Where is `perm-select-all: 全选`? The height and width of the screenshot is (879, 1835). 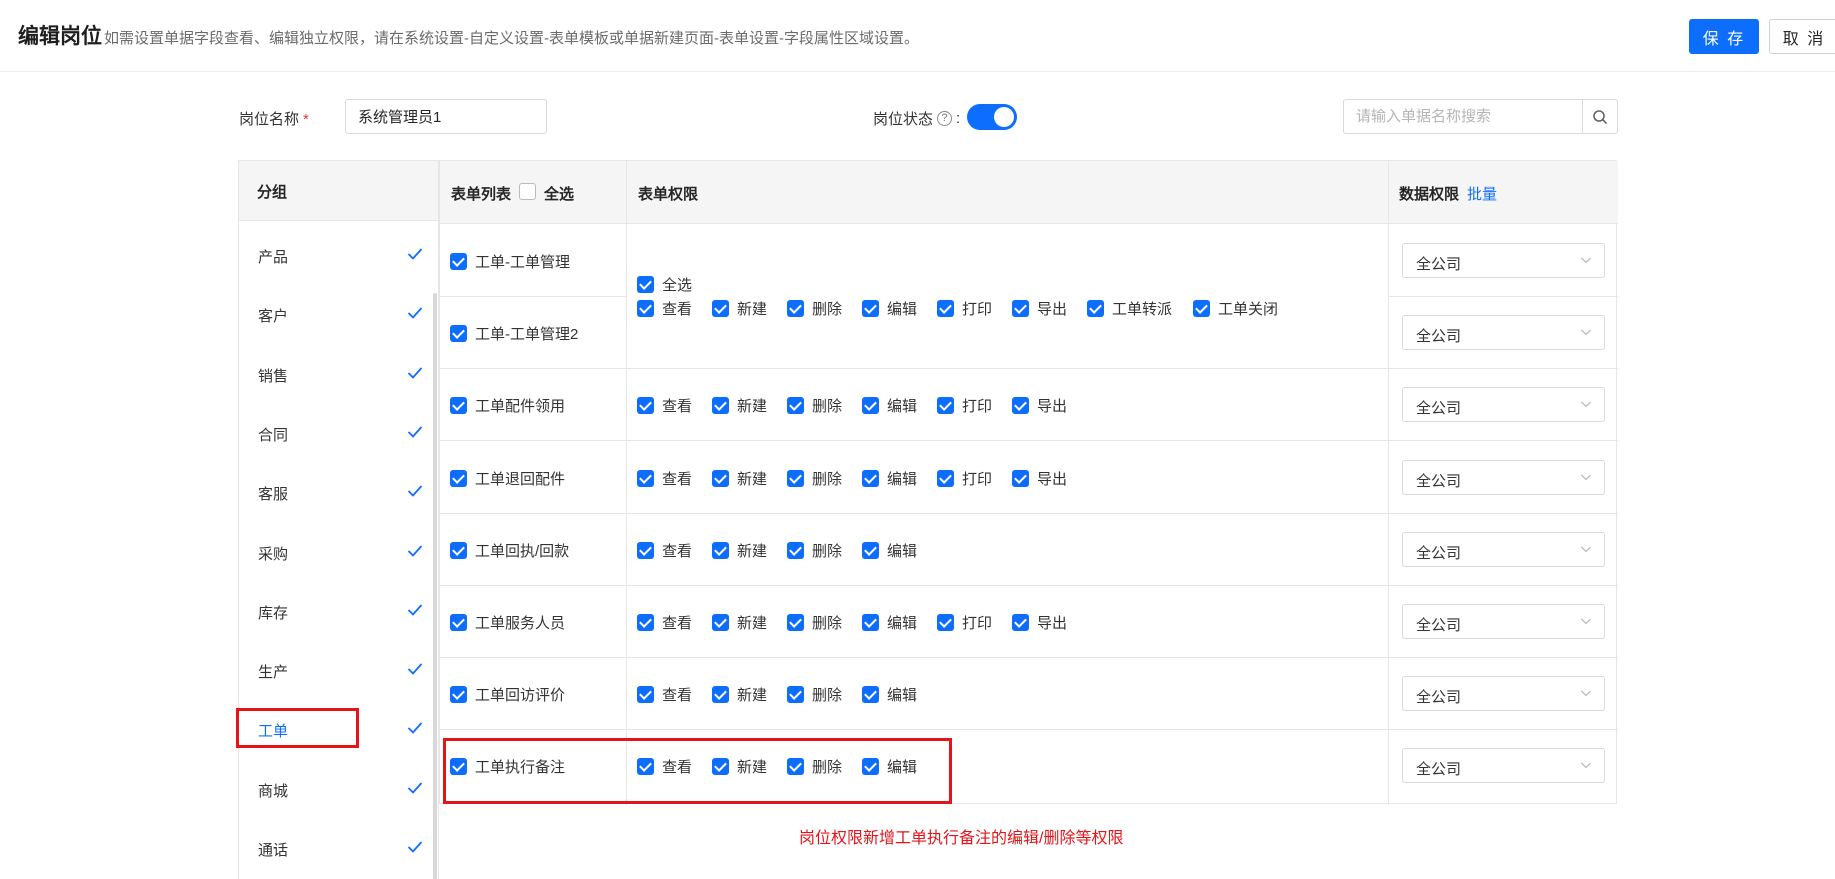
perm-select-all: 全选 is located at coordinates (664, 284).